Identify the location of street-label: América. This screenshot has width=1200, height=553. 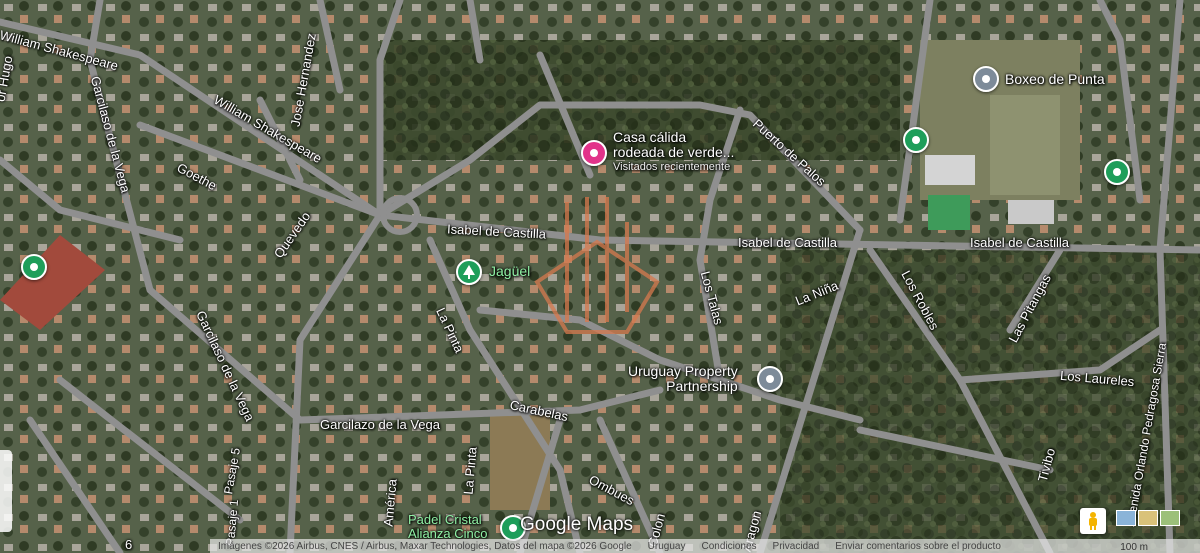
(390, 503).